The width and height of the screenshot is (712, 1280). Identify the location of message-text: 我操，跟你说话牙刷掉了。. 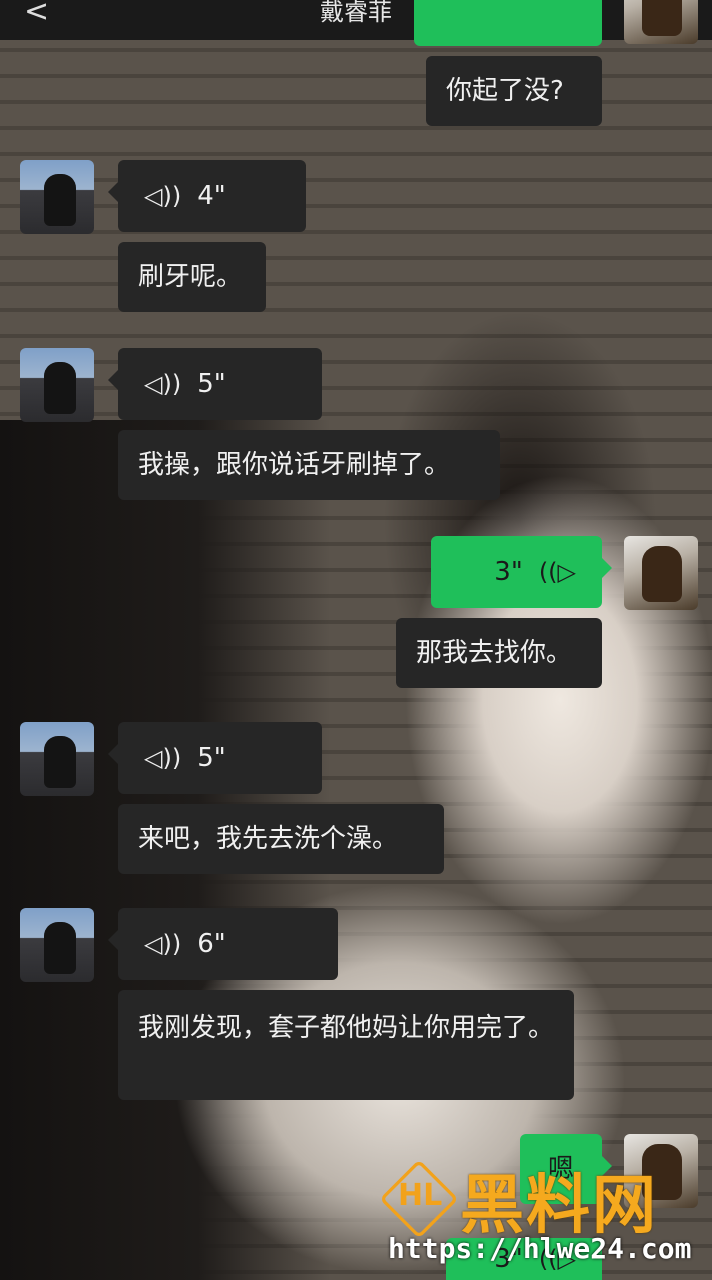
(294, 465).